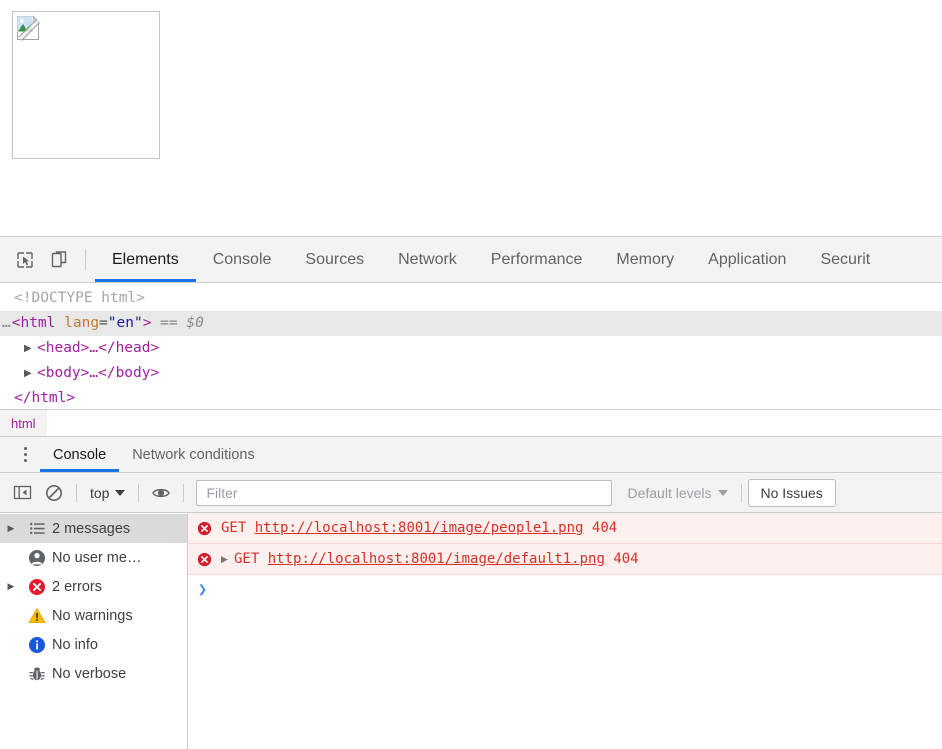 The width and height of the screenshot is (942, 749). What do you see at coordinates (75, 644) in the screenshot?
I see `sidebar-item-info-label: No info` at bounding box center [75, 644].